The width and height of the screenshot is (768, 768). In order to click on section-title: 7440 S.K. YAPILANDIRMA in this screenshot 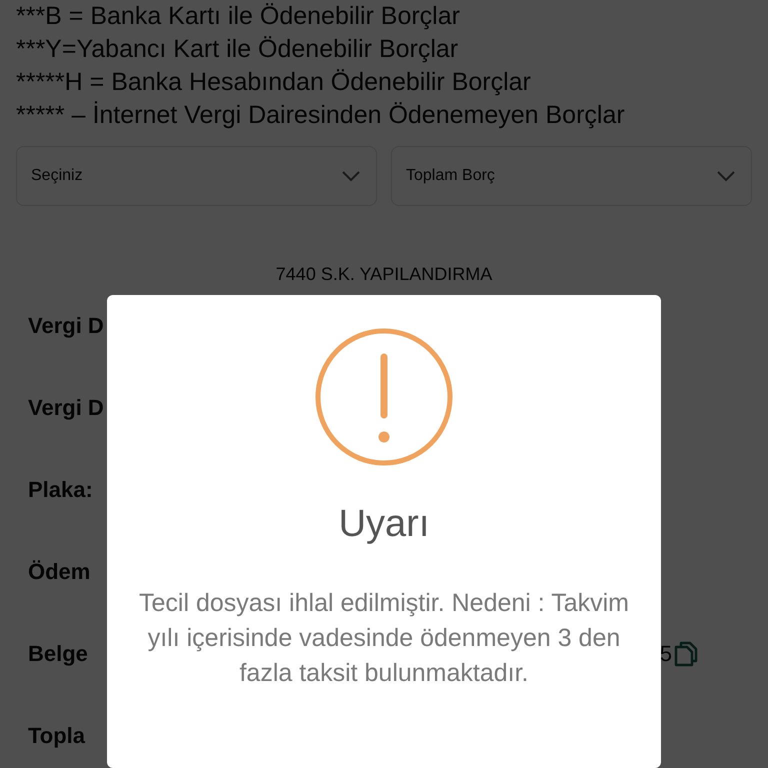, I will do `click(384, 274)`.